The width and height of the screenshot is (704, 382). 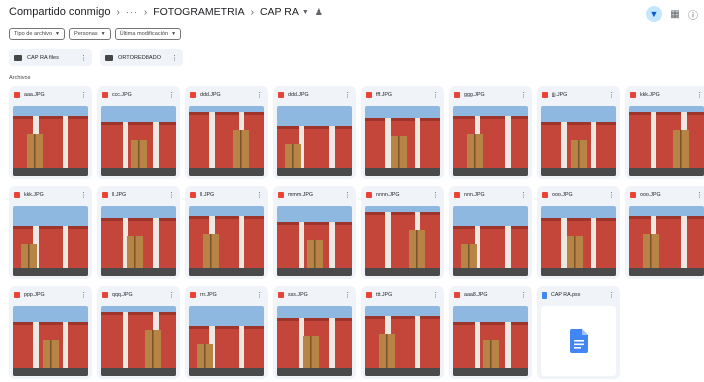 I want to click on file-name: ppp.JPG, so click(x=34, y=295).